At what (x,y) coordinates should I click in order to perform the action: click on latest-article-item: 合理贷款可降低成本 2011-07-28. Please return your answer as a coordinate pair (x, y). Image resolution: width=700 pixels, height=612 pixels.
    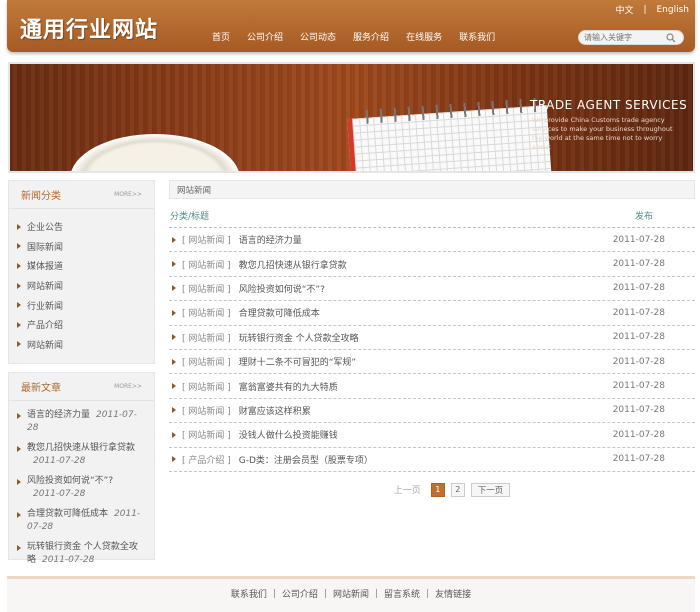
    Looking at the image, I should click on (79, 521).